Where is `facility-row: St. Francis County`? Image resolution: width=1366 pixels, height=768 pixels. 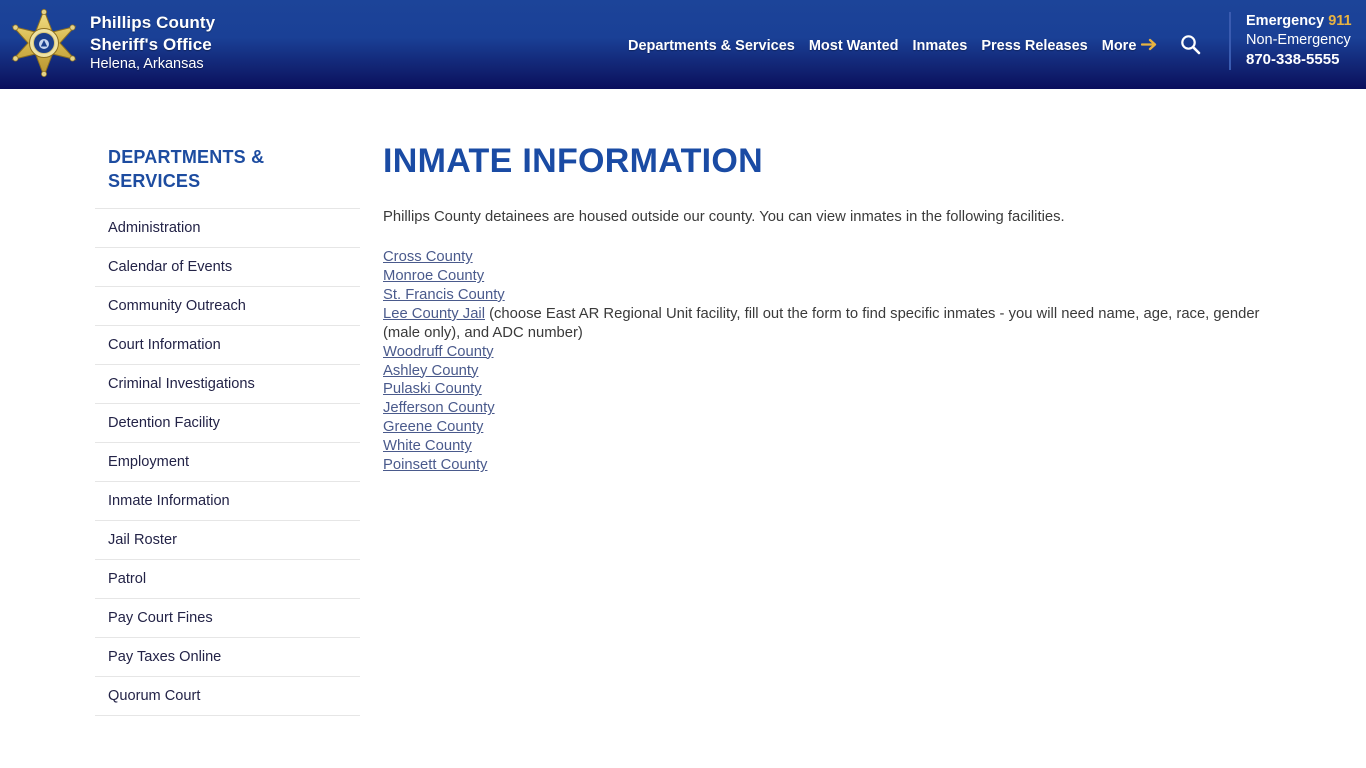
facility-row: St. Francis County is located at coordinates (835, 295).